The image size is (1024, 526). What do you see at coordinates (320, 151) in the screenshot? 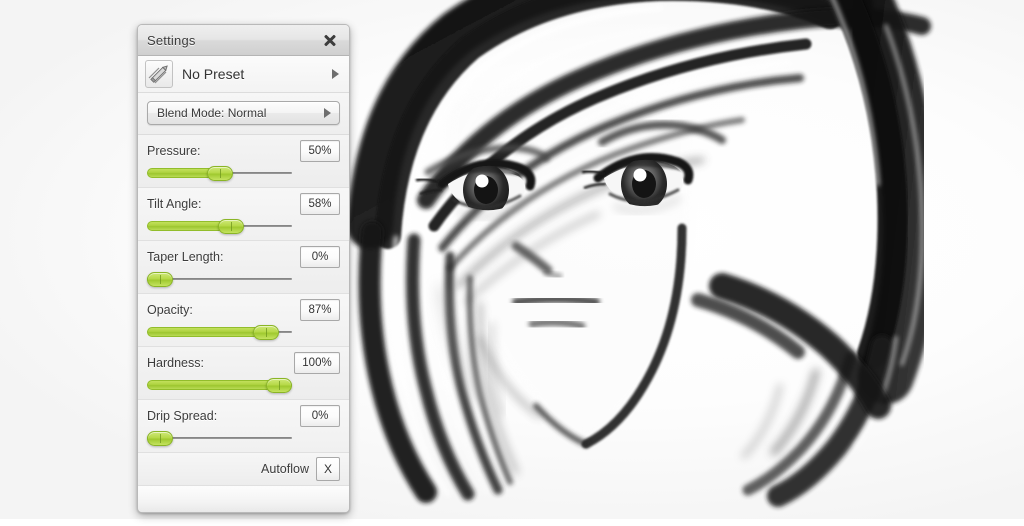
I see `slider-value-input: 50%` at bounding box center [320, 151].